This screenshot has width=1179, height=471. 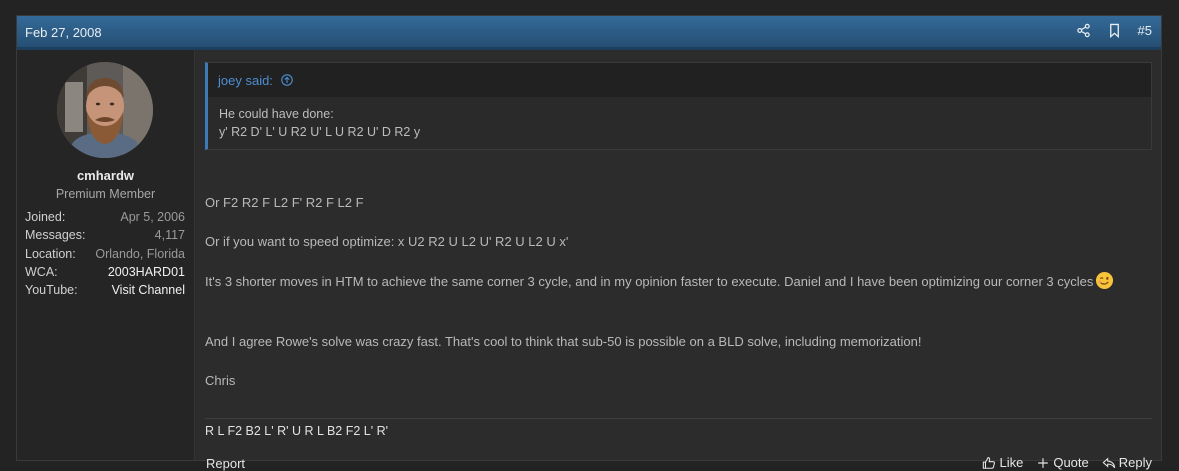 What do you see at coordinates (105, 217) in the screenshot?
I see `stat-joined: Joined: Apr 5, 2006` at bounding box center [105, 217].